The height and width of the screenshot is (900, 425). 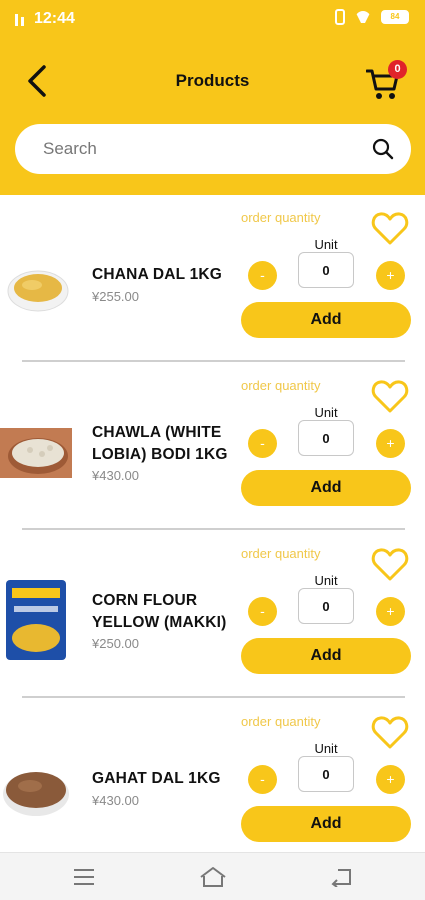 I want to click on wifi-icon, so click(x=363, y=17).